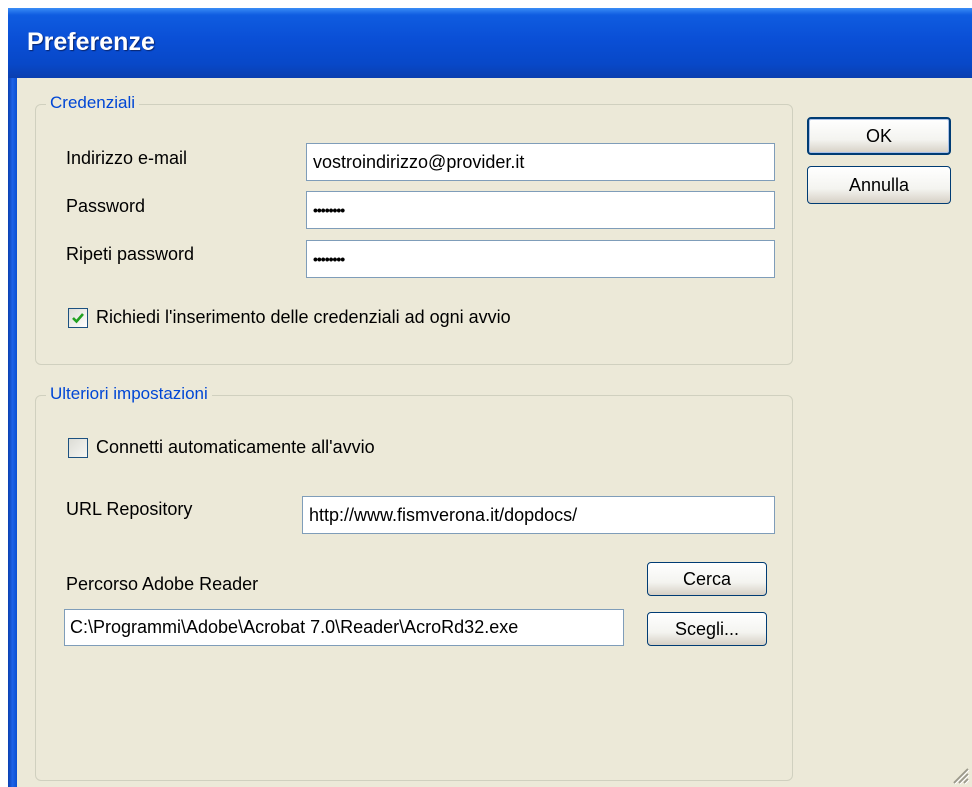 The image size is (972, 787). I want to click on checkmark-icon, so click(78, 318).